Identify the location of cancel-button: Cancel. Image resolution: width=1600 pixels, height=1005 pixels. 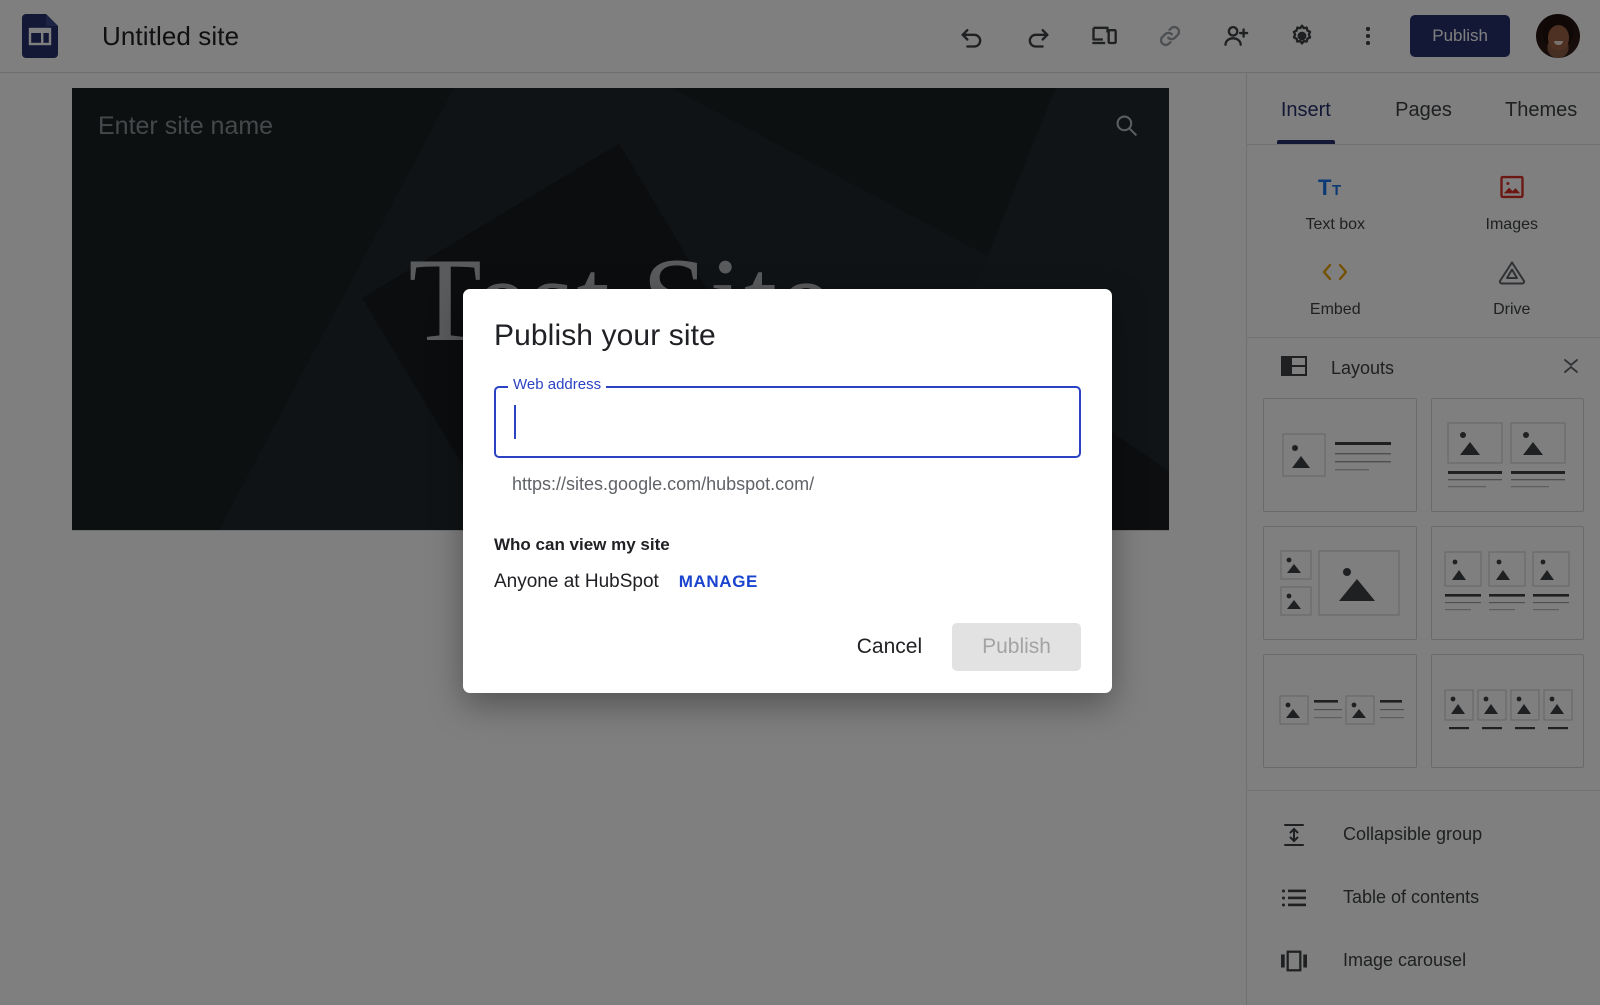
(889, 647).